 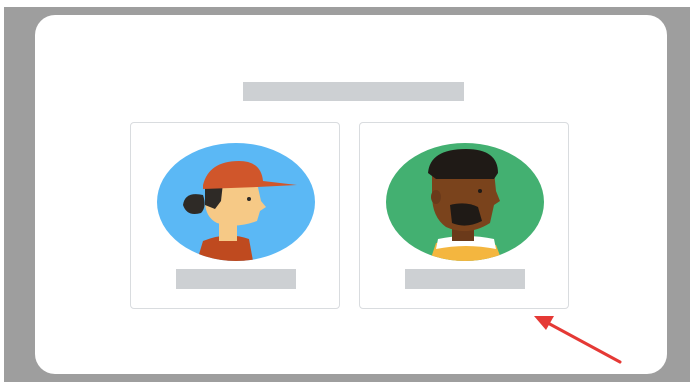 I want to click on woman-with-cap-avatar-icon, so click(x=236, y=202).